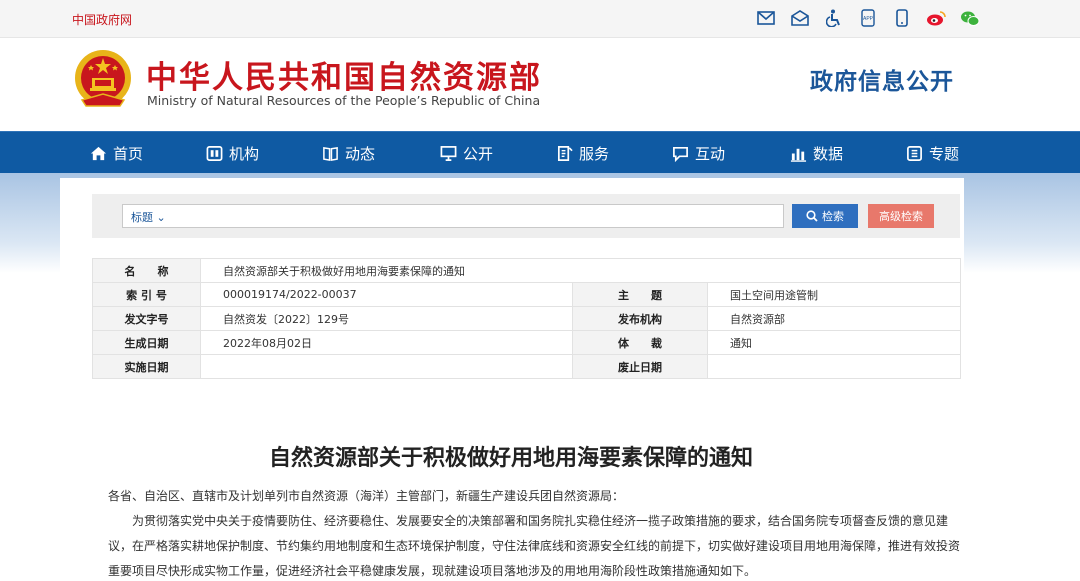 The width and height of the screenshot is (1080, 581). What do you see at coordinates (944, 153) in the screenshot?
I see `nav-item-label: 专题` at bounding box center [944, 153].